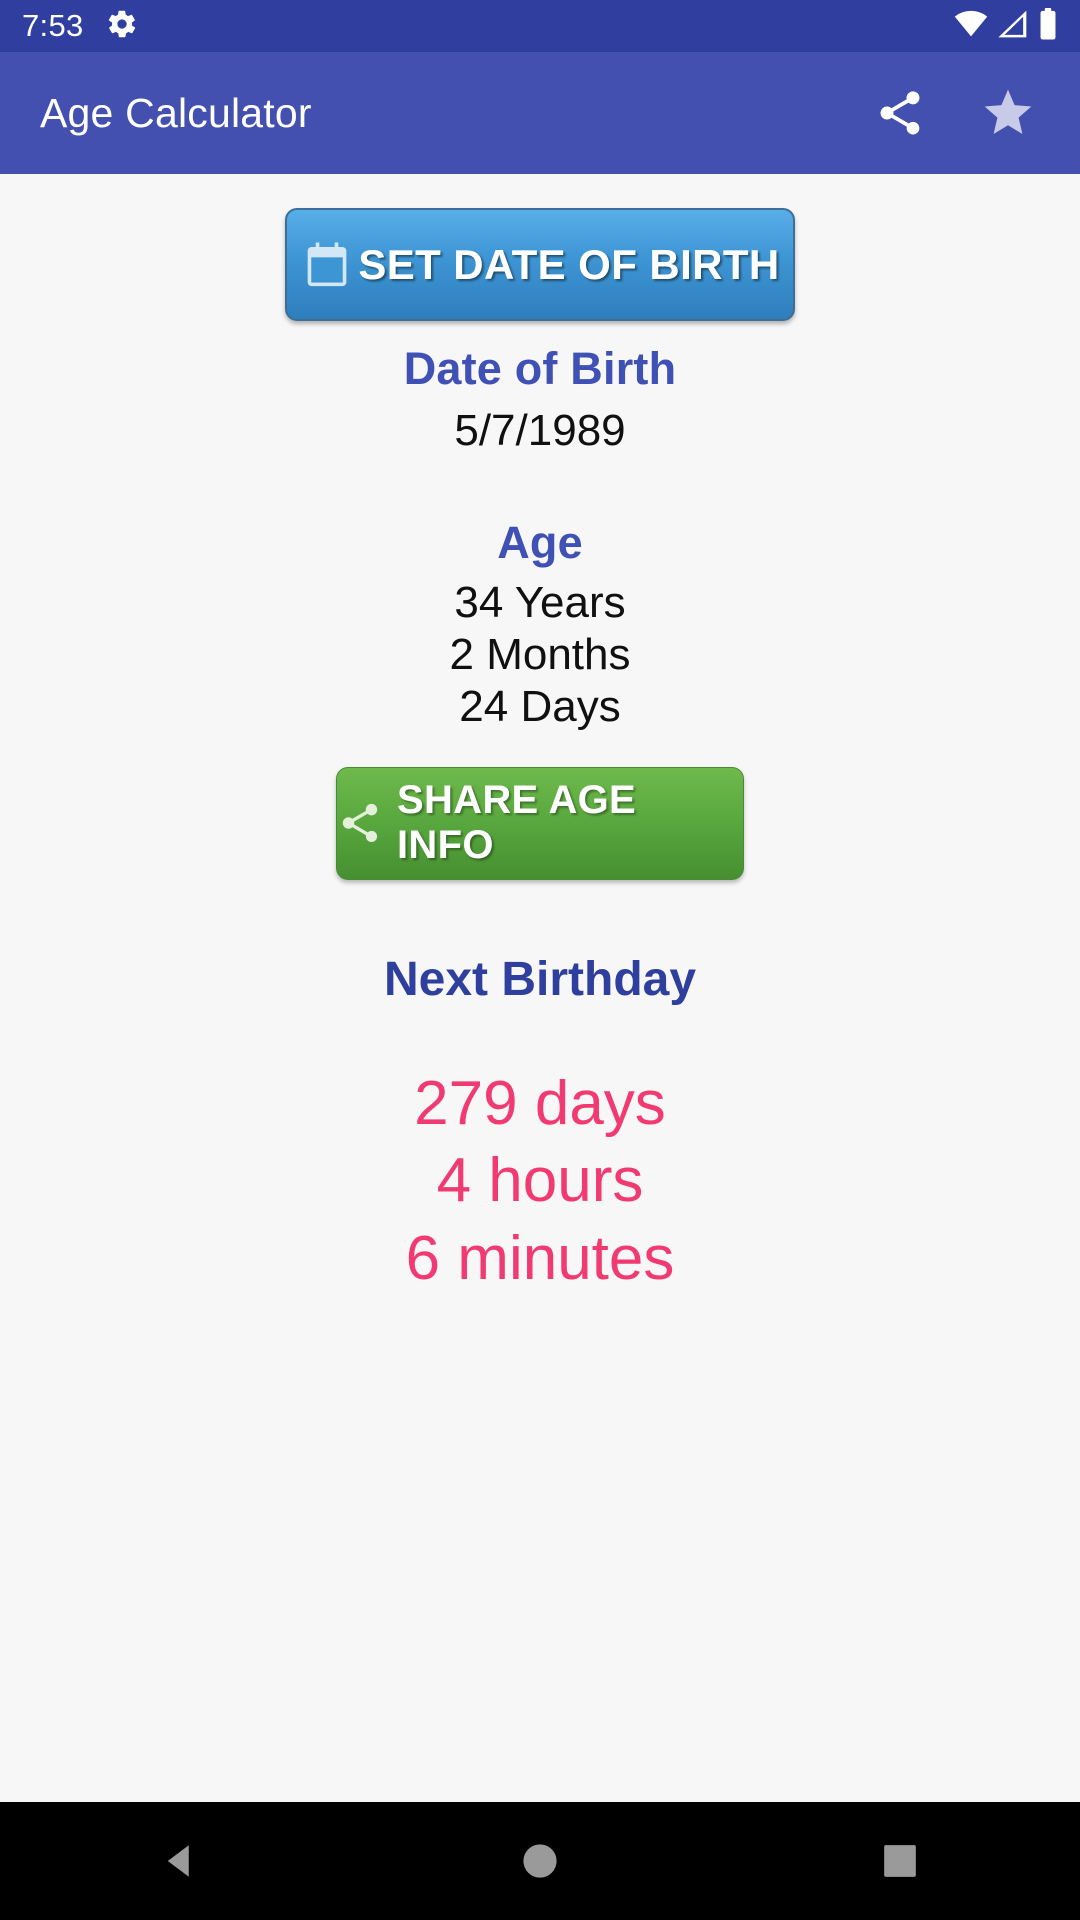 This screenshot has height=1920, width=1080. What do you see at coordinates (540, 1103) in the screenshot?
I see `next-birthday-days: 279 days` at bounding box center [540, 1103].